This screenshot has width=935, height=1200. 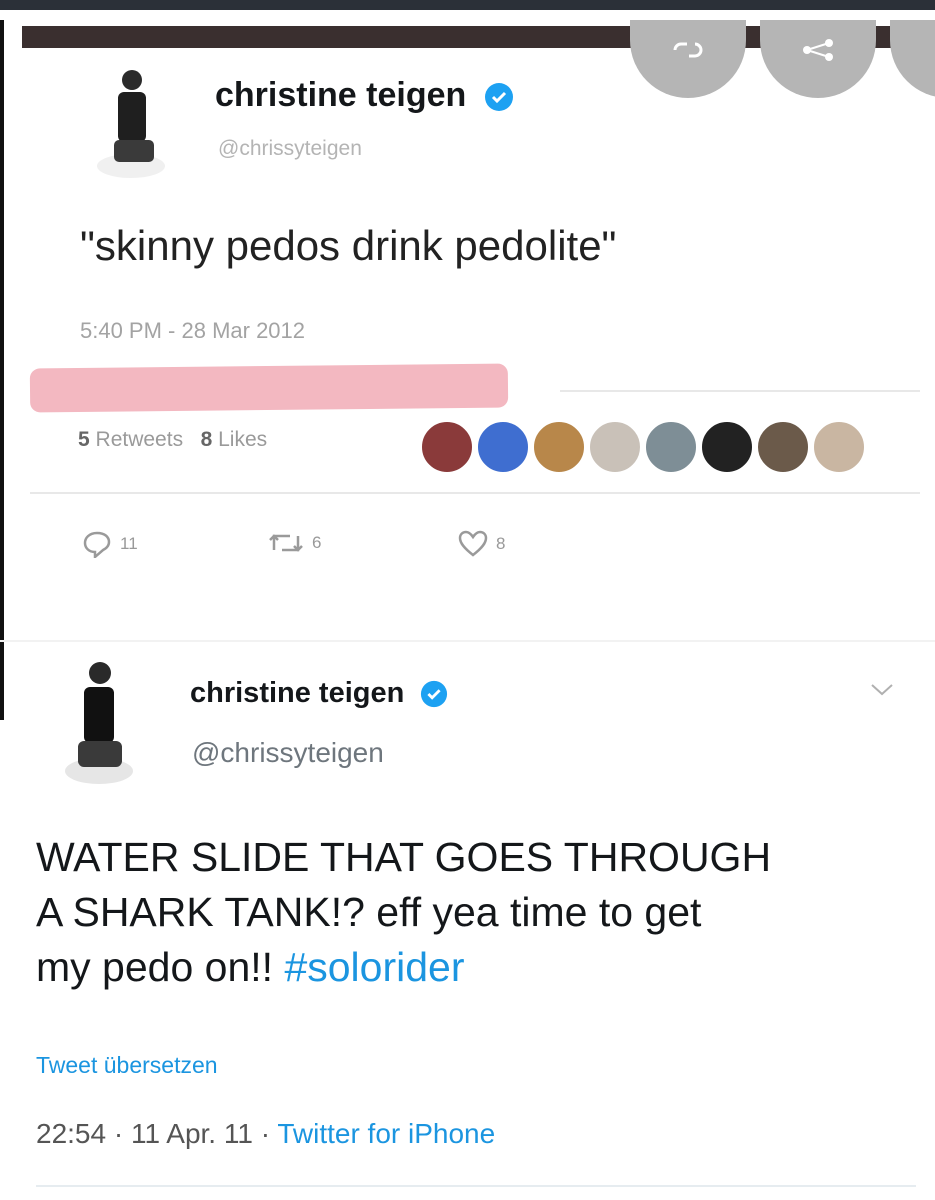 I want to click on source-link: Twitter for iPhone, so click(x=386, y=1133).